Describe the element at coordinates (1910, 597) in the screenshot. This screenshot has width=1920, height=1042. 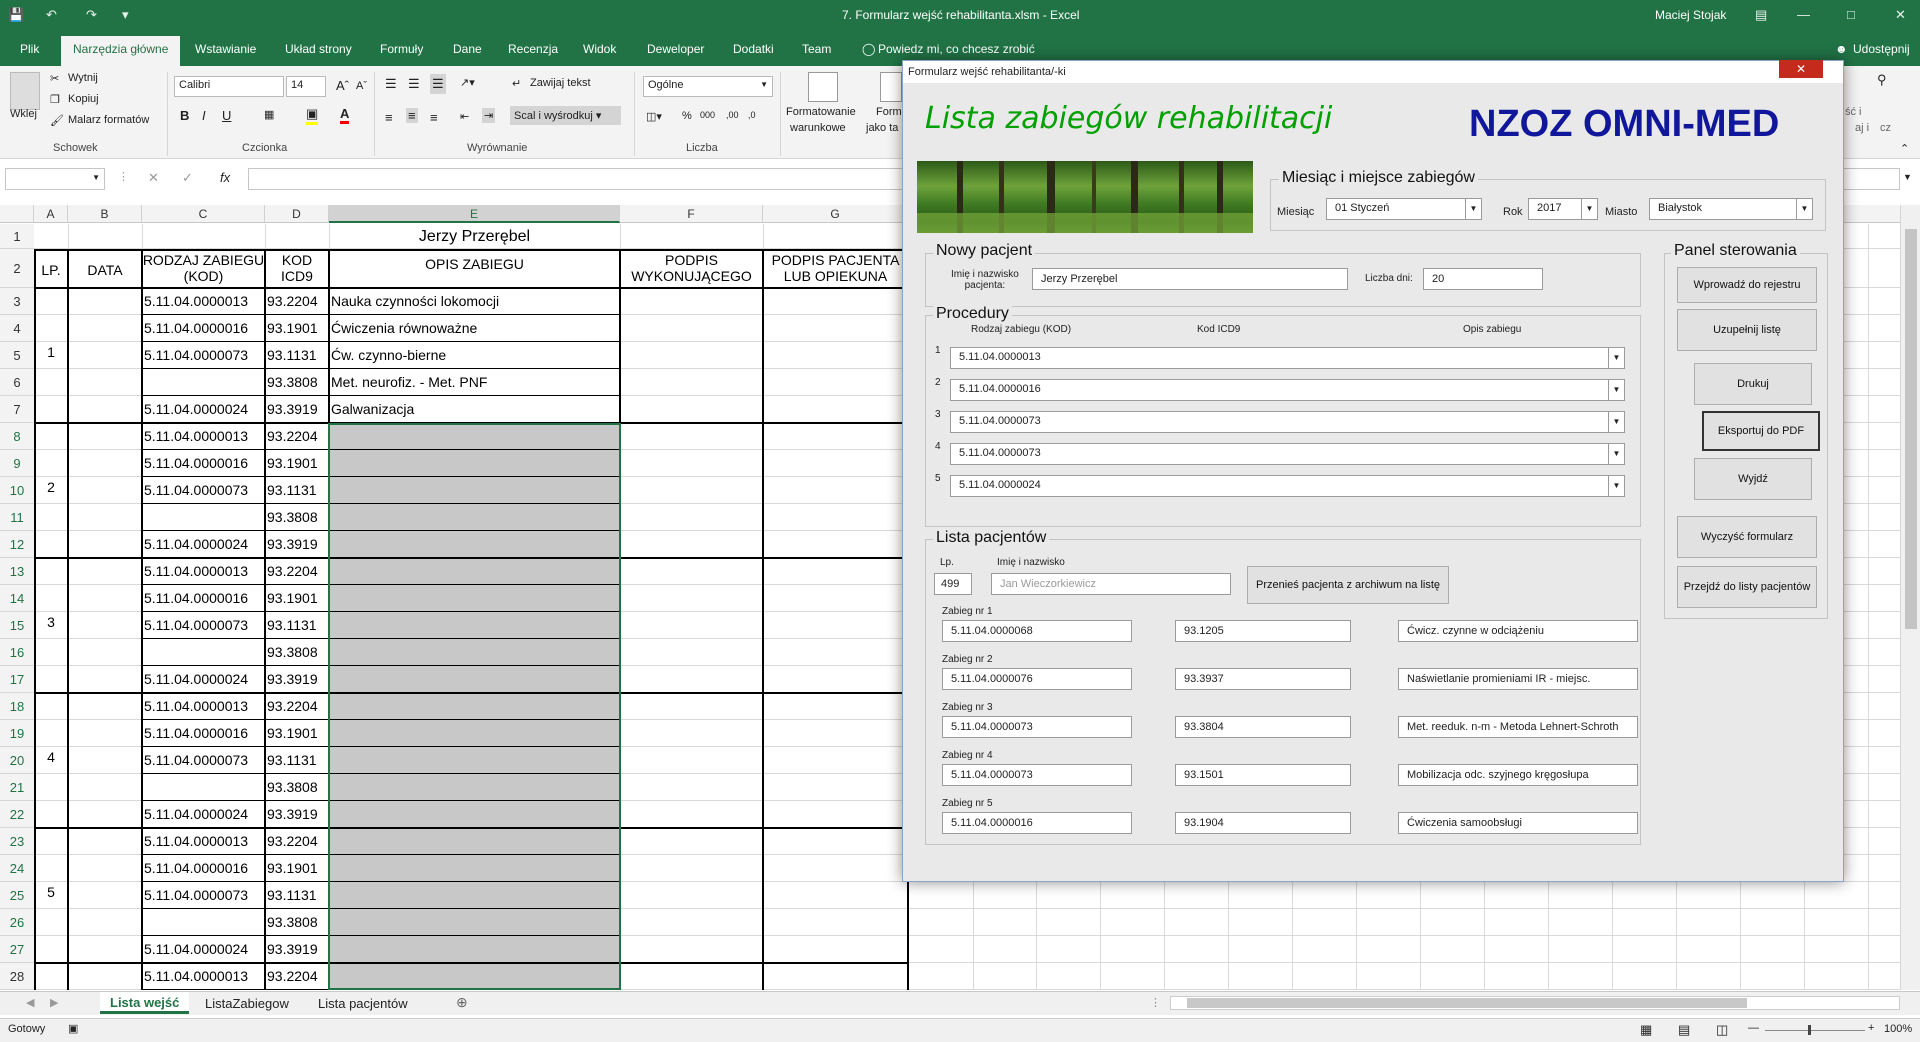
I see `vertical-scrollbar` at that location.